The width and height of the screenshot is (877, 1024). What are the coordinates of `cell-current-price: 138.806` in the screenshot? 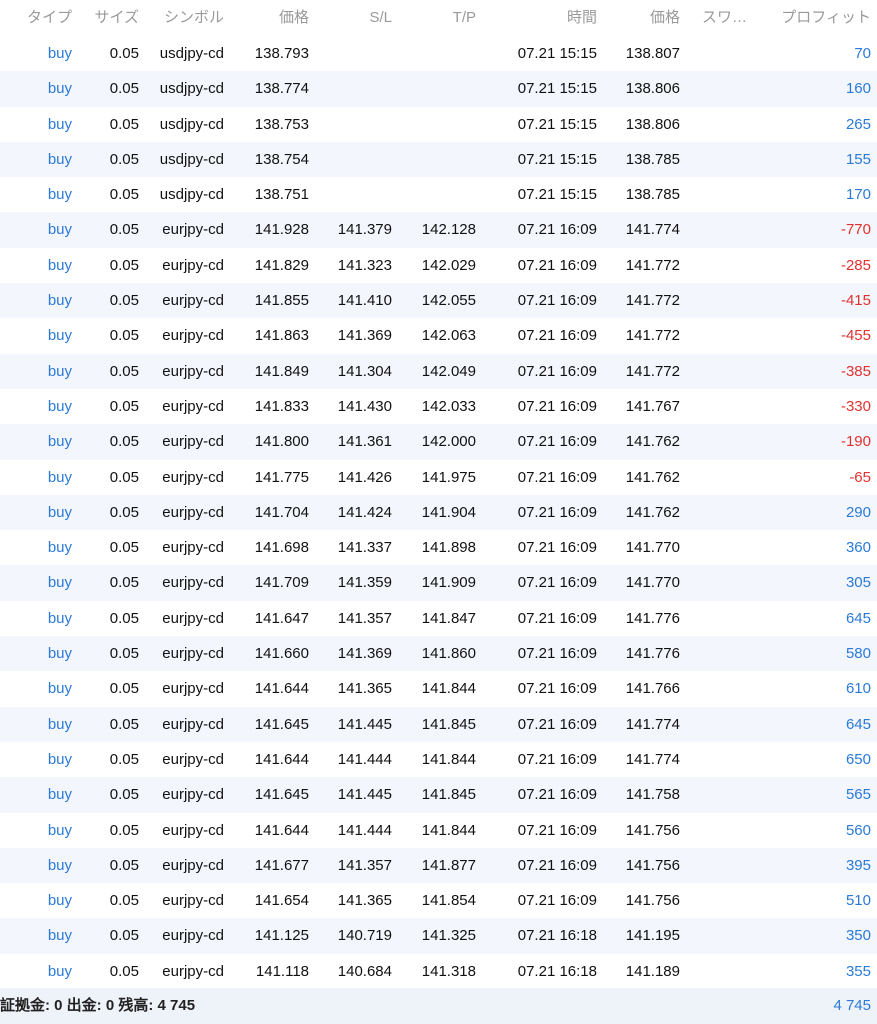 It's located at (652, 89).